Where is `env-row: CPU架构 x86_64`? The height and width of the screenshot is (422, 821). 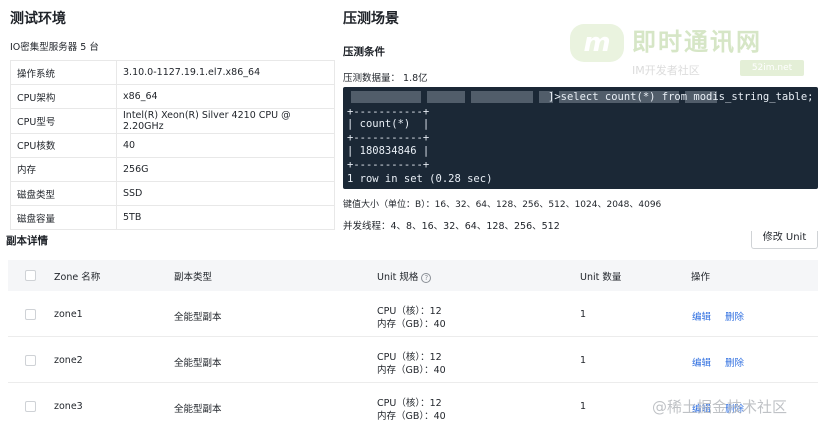
env-row: CPU架构 x86_64 is located at coordinates (172, 97).